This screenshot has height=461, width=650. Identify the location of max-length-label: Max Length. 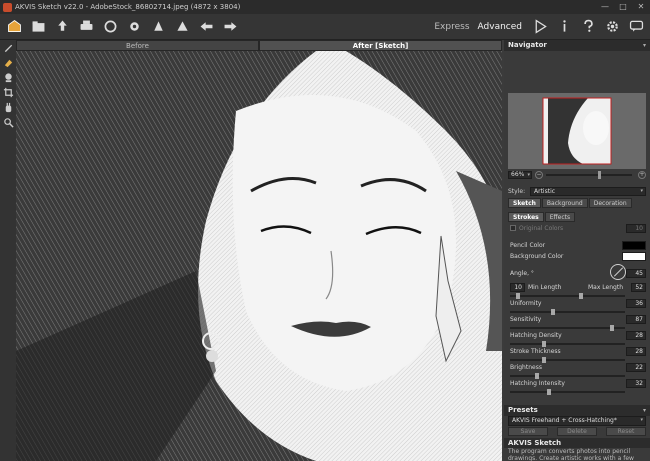
(606, 287).